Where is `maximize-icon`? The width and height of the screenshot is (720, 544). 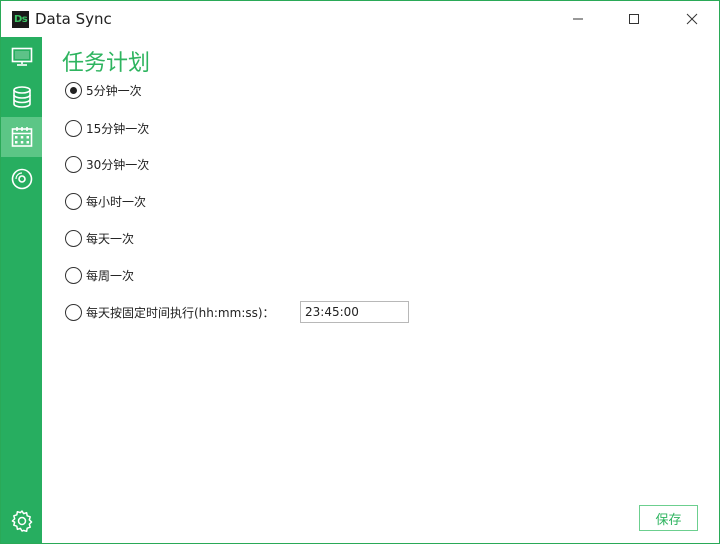 maximize-icon is located at coordinates (634, 19).